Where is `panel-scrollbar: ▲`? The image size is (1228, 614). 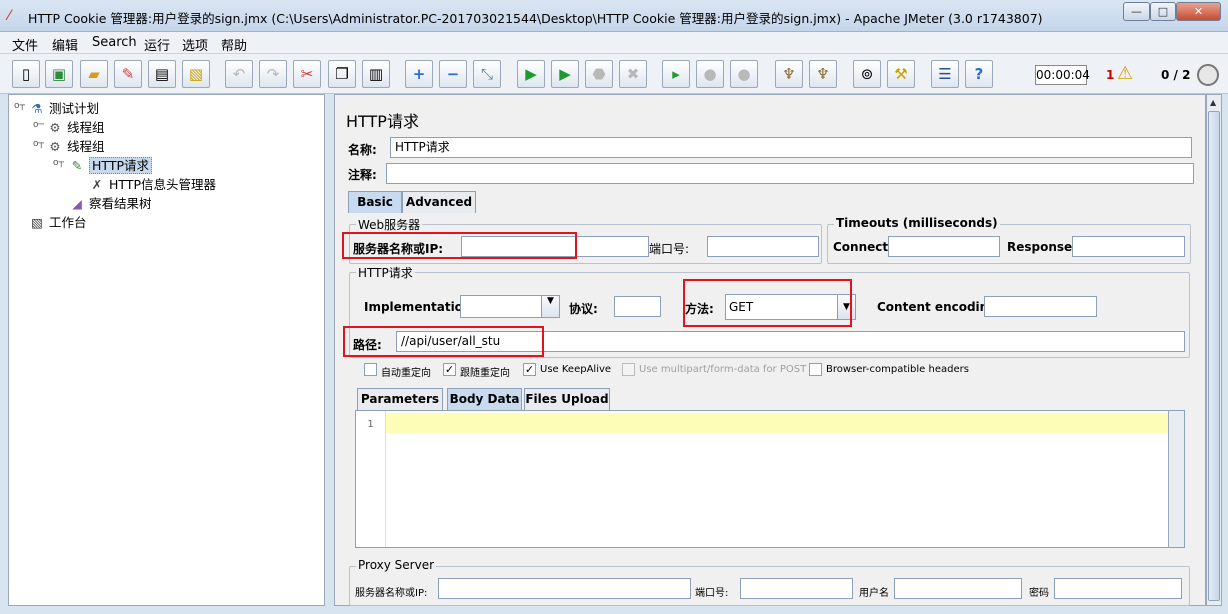 panel-scrollbar: ▲ is located at coordinates (1214, 350).